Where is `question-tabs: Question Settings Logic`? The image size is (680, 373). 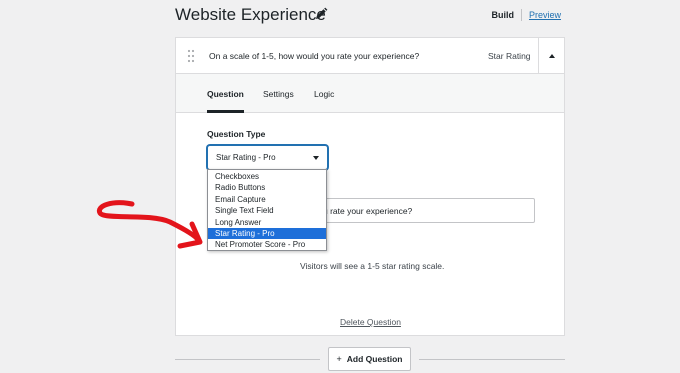 question-tabs: Question Settings Logic is located at coordinates (370, 93).